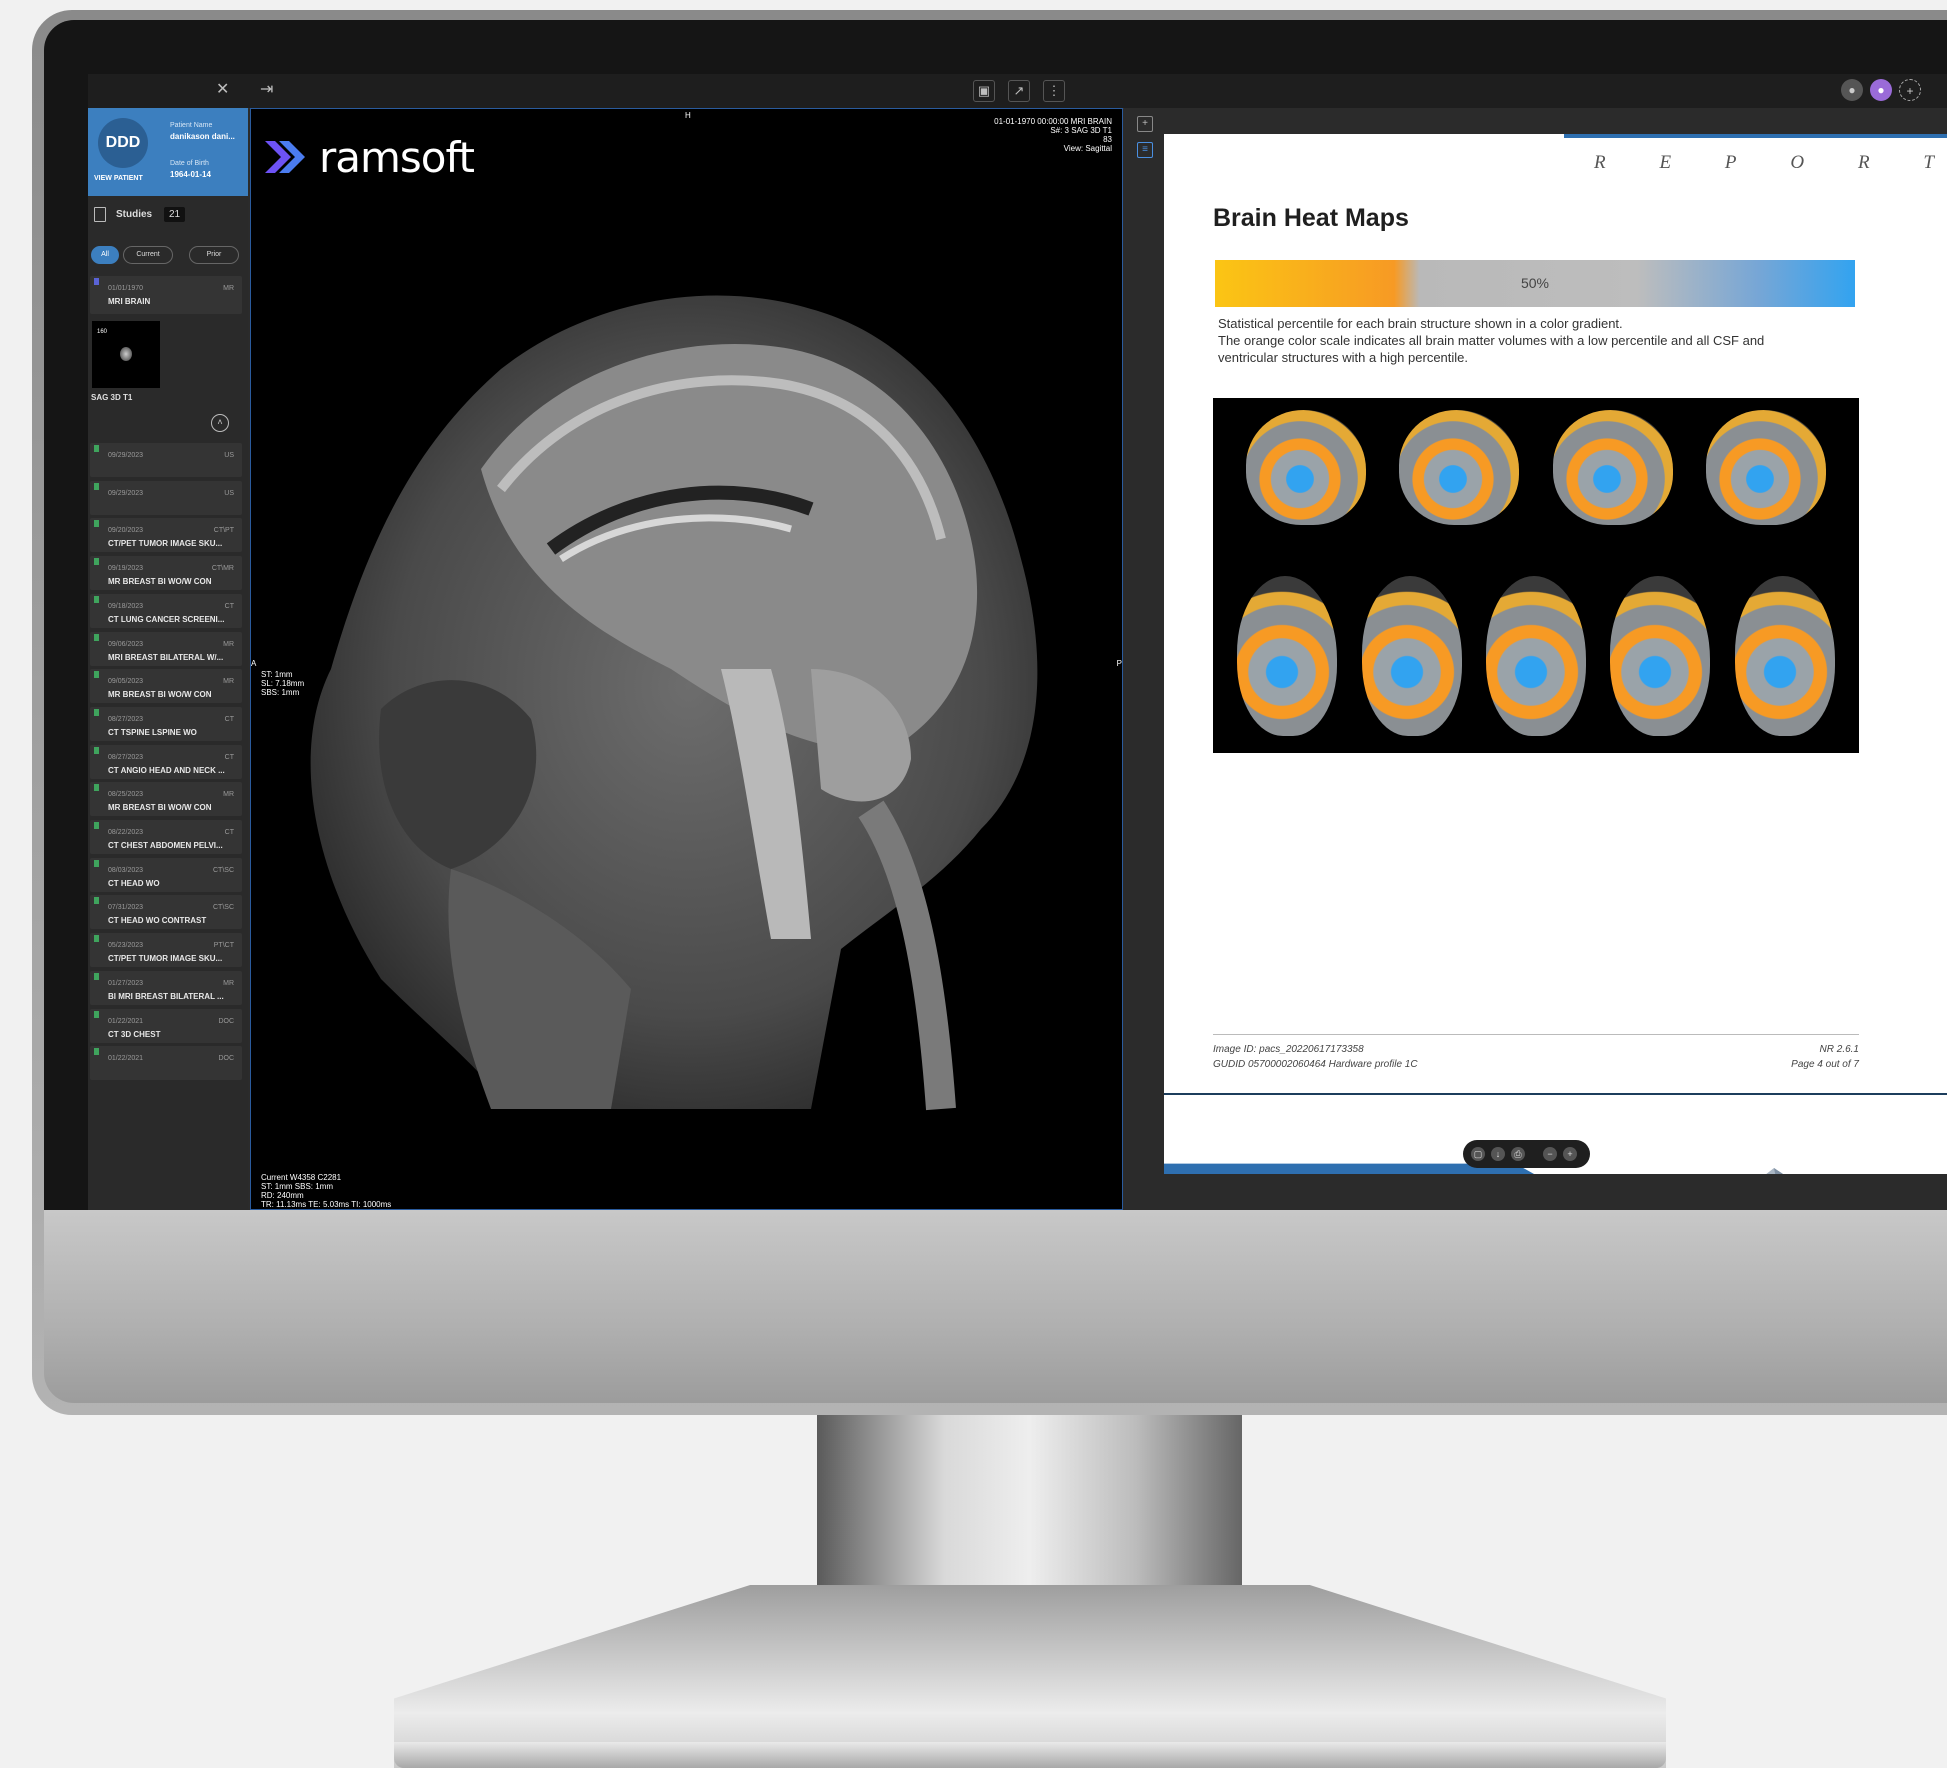  I want to click on brainreader-logo: brainreader, so click(1809, 1170).